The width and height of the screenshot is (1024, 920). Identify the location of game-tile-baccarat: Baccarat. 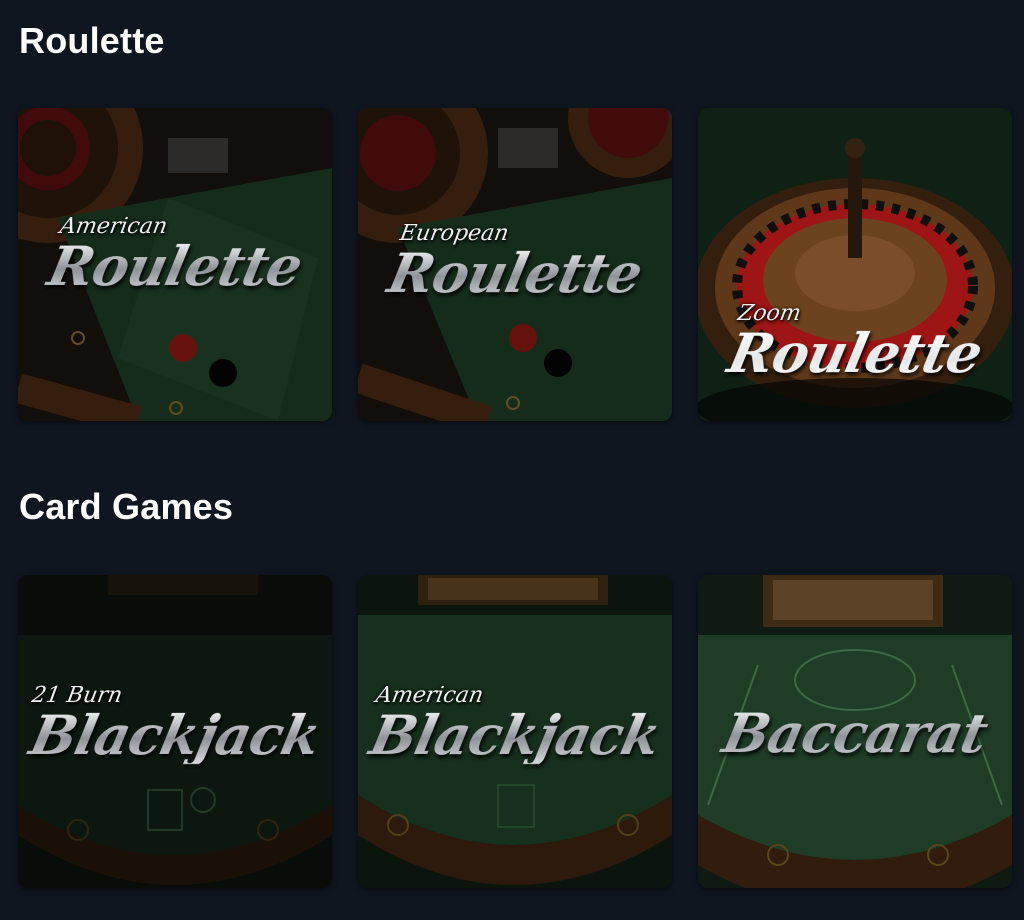
(855, 731).